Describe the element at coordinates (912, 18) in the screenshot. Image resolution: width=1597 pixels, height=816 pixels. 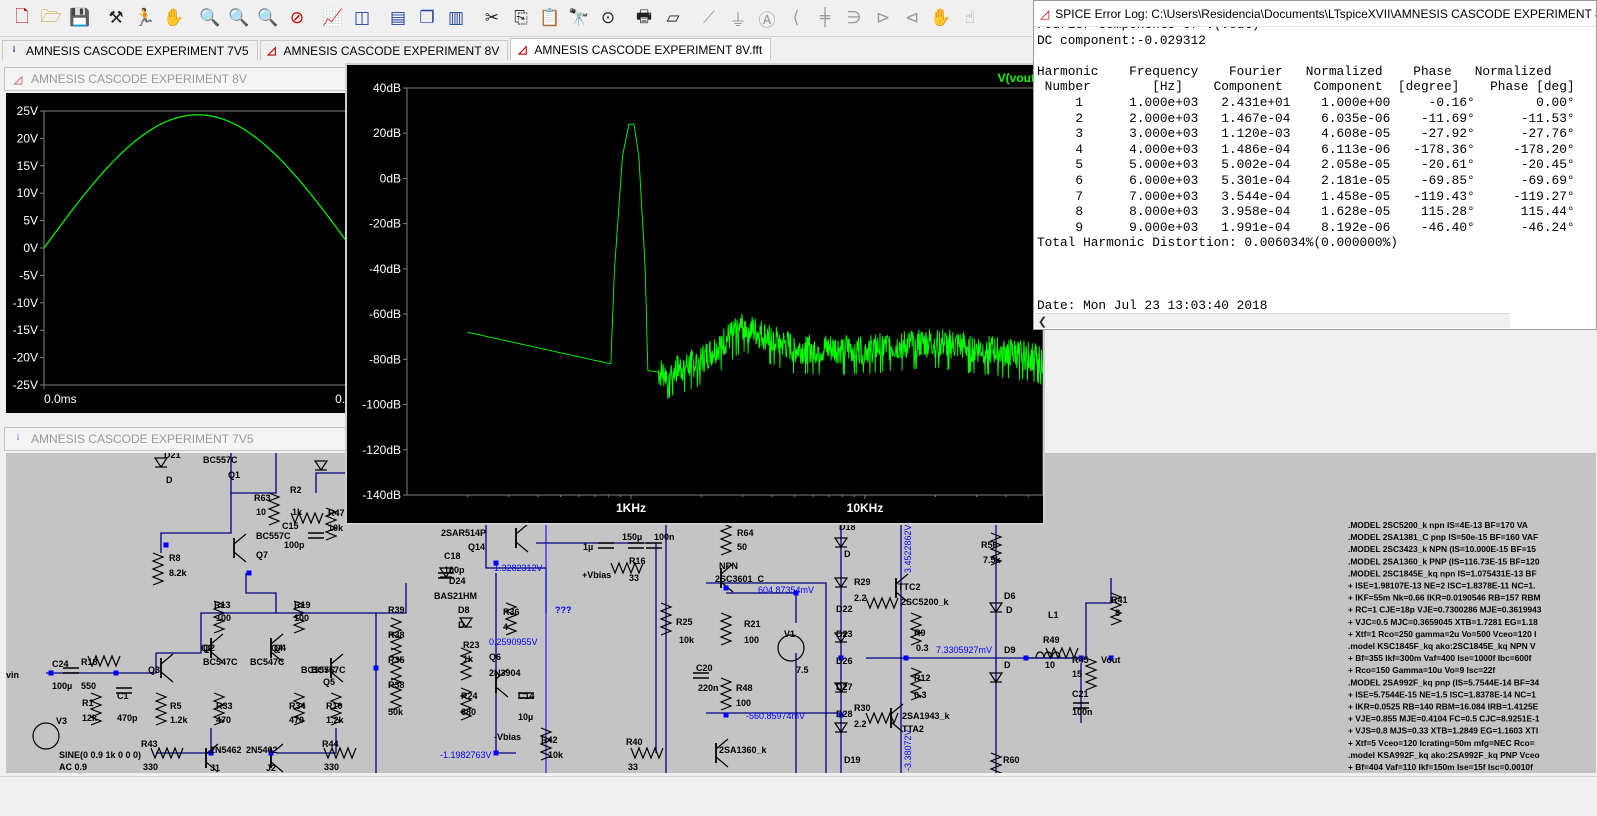
I see `component-icon: ⊲` at that location.